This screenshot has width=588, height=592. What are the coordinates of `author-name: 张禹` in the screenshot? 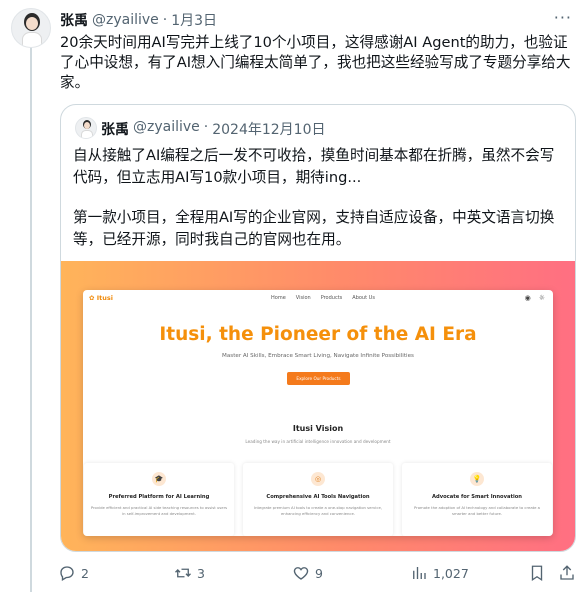 It's located at (74, 20).